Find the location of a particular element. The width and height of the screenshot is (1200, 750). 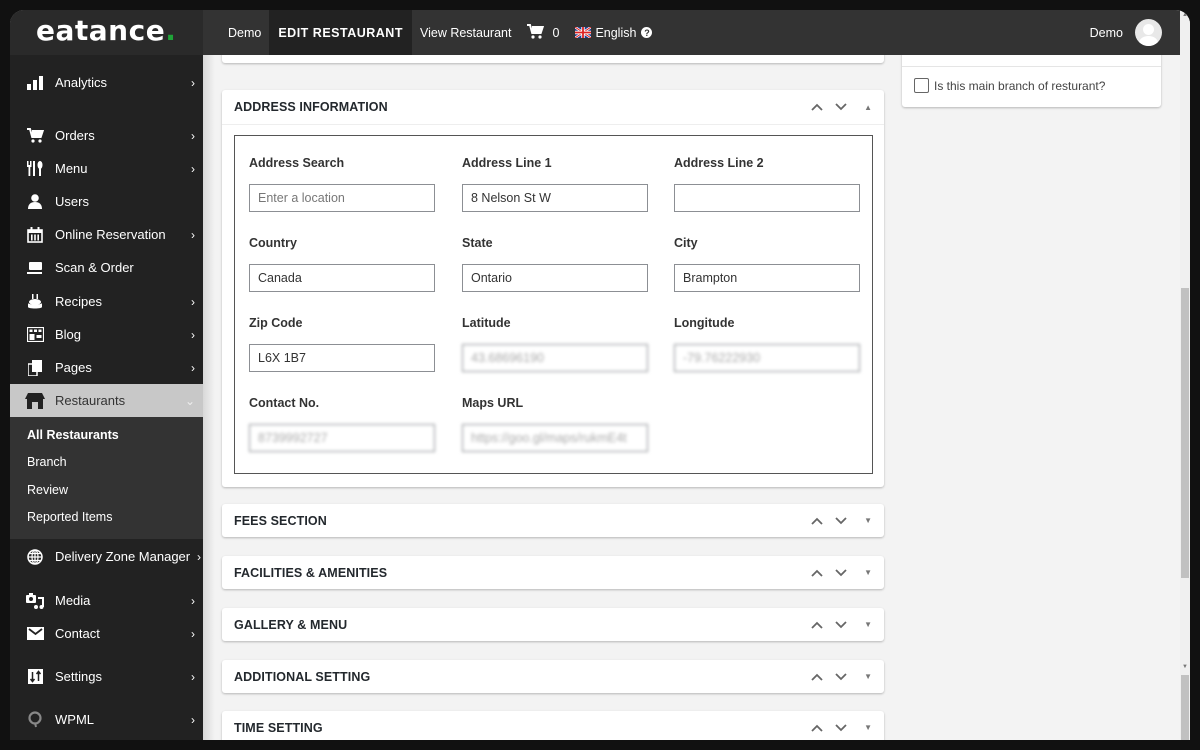

page-scrollbar: ▲ ▼ is located at coordinates (1185, 375).